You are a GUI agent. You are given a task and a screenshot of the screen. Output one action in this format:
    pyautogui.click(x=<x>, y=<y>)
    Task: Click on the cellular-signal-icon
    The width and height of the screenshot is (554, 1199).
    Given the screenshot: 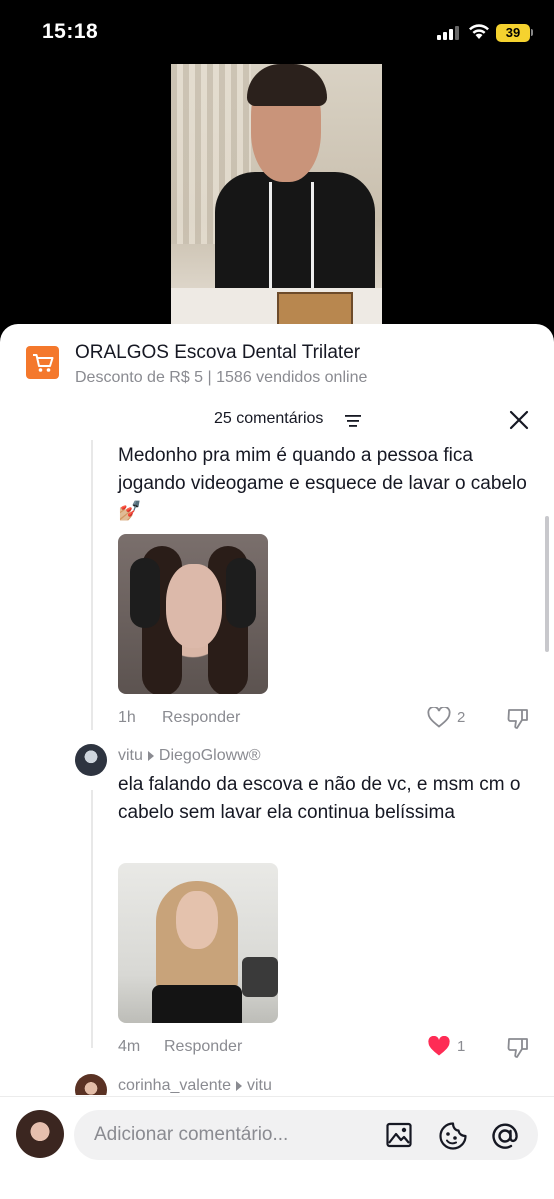 What is the action you would take?
    pyautogui.click(x=448, y=33)
    